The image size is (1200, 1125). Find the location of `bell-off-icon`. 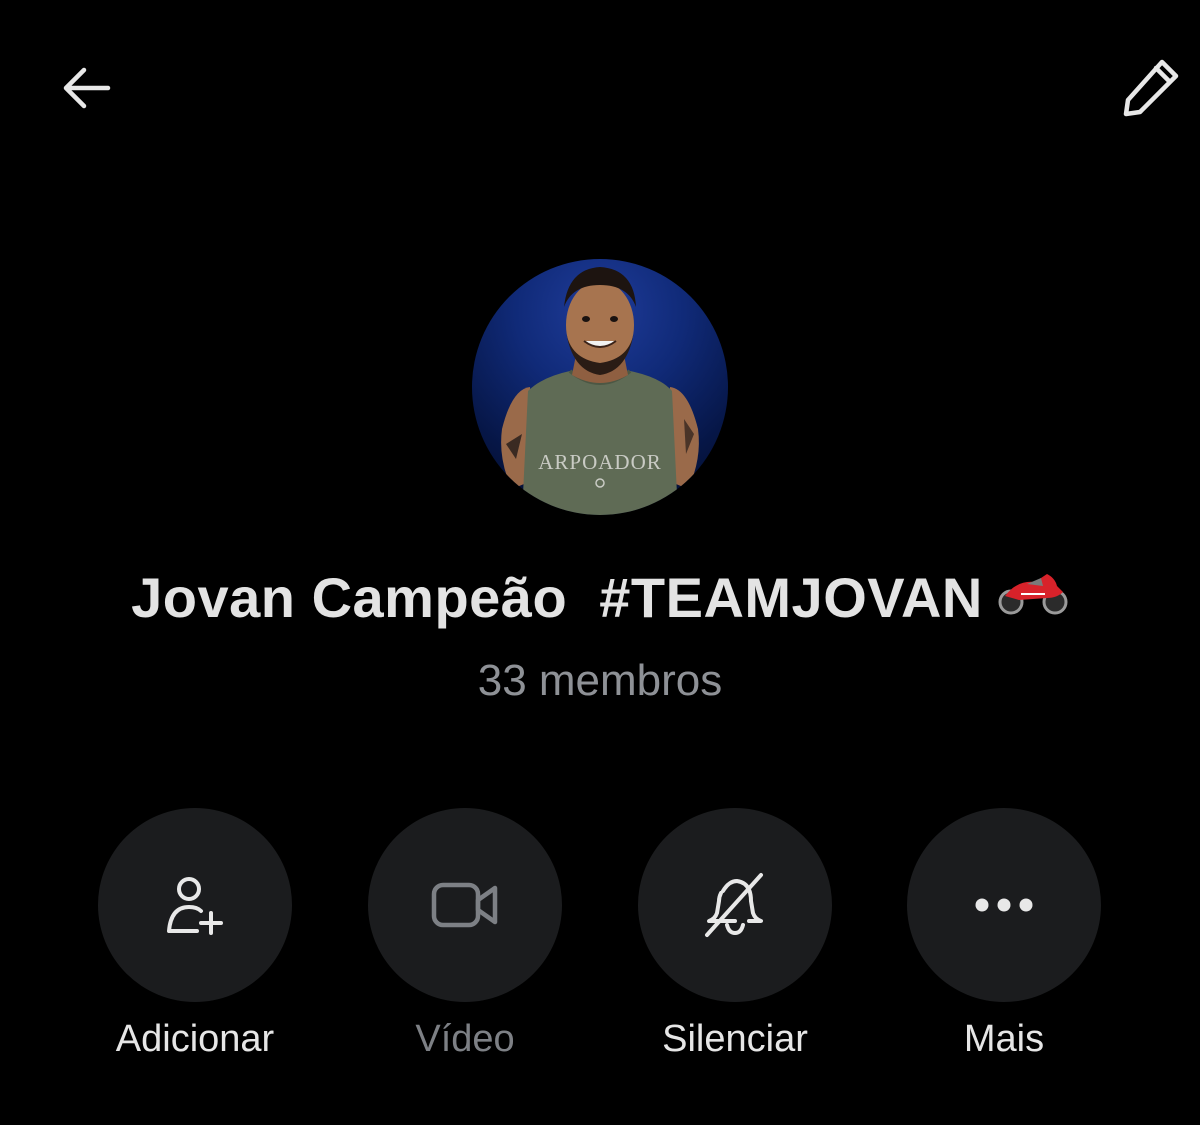

bell-off-icon is located at coordinates (734, 905).